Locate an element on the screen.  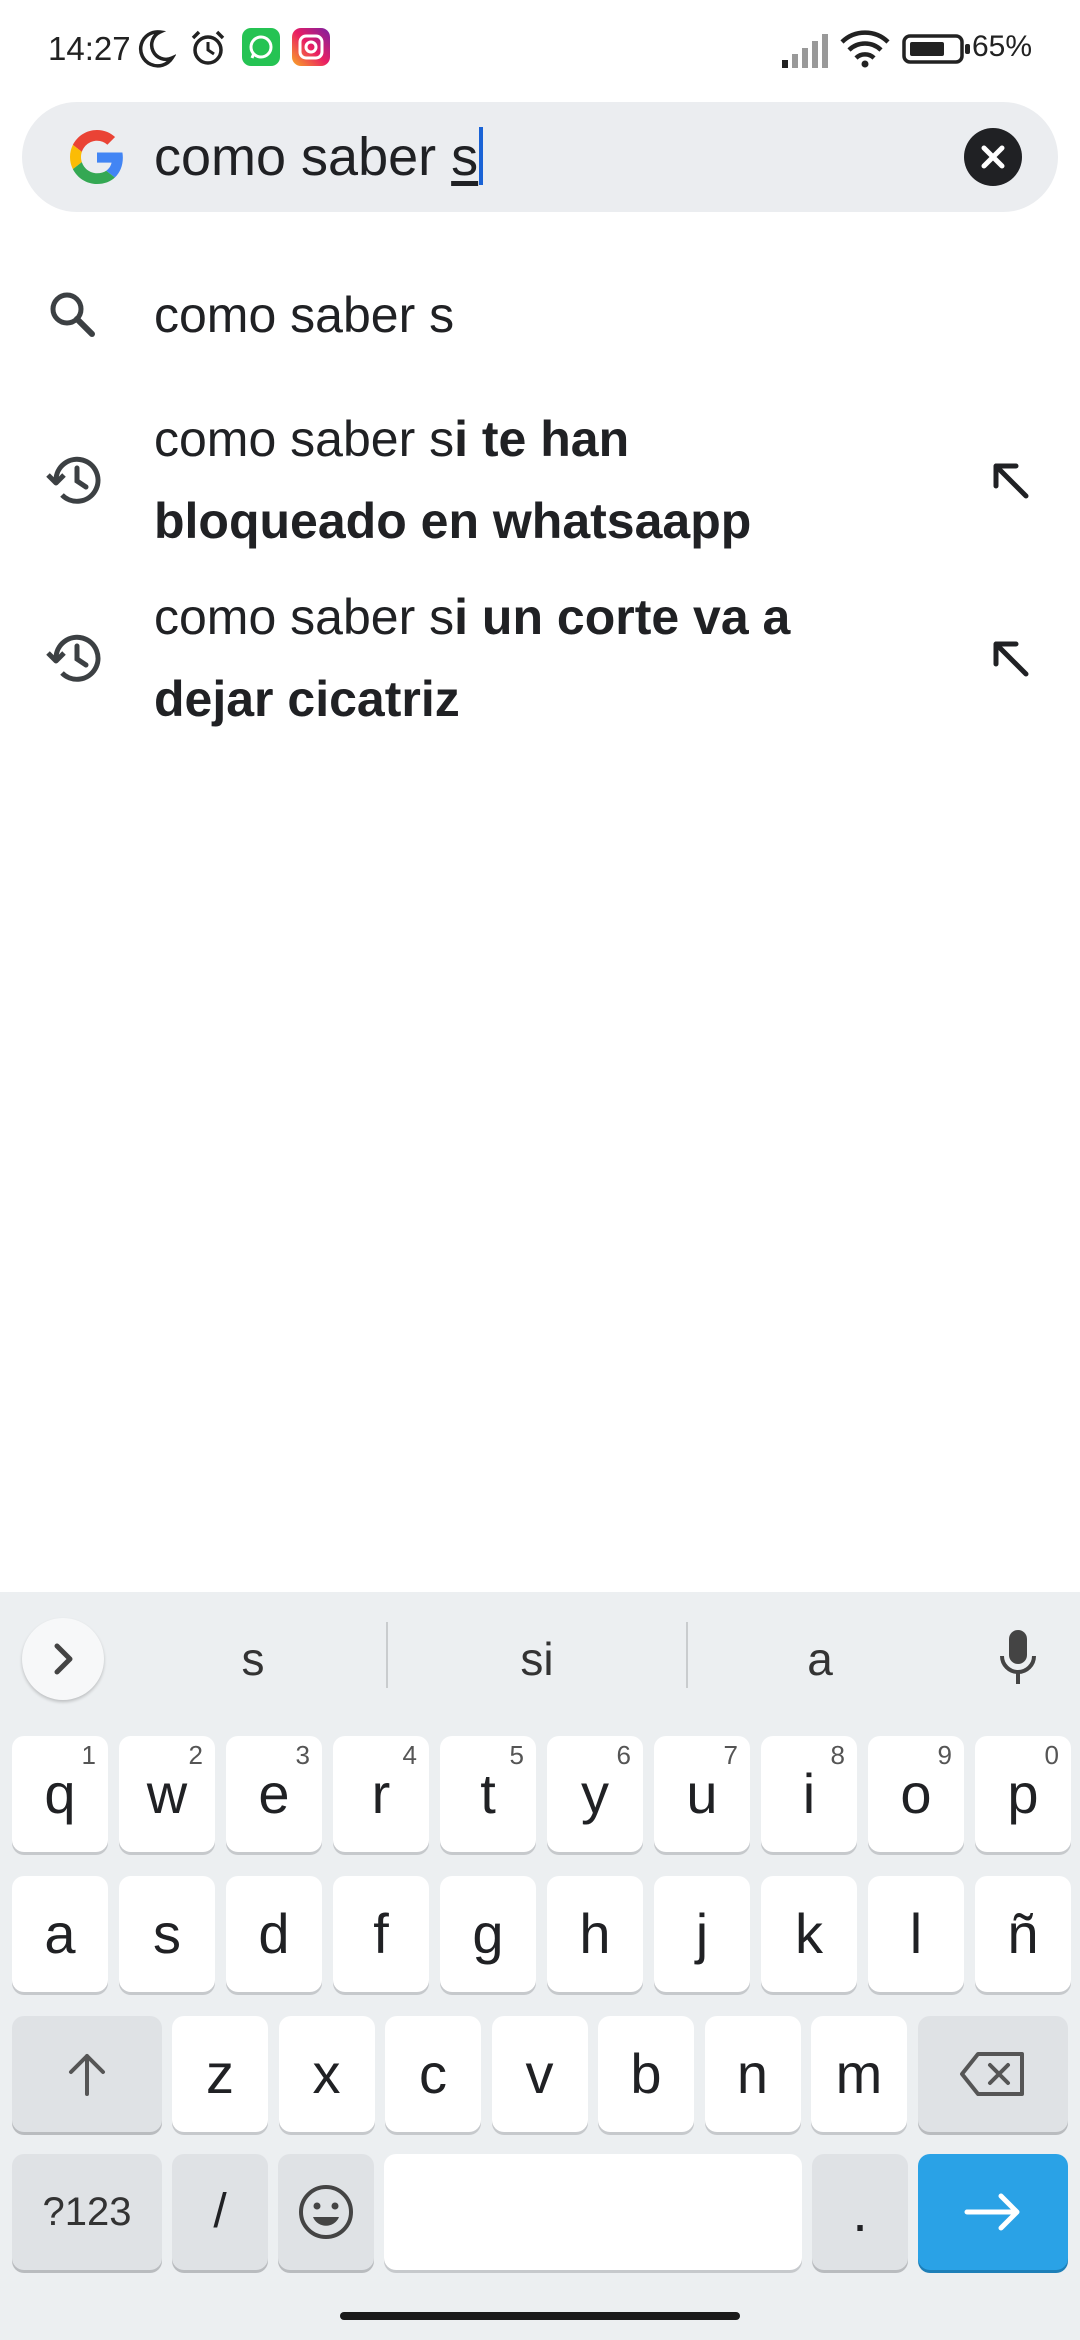
clear-button is located at coordinates (993, 157).